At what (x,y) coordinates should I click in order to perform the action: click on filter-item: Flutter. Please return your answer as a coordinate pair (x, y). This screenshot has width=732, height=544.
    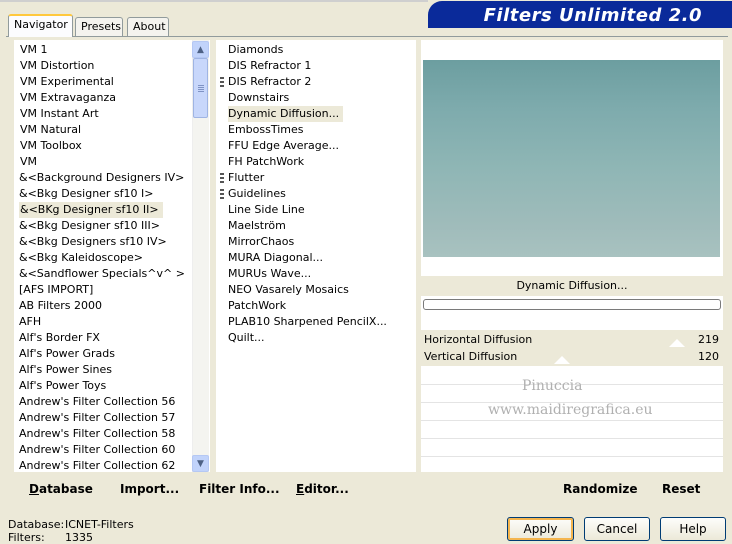
    Looking at the image, I should click on (246, 178).